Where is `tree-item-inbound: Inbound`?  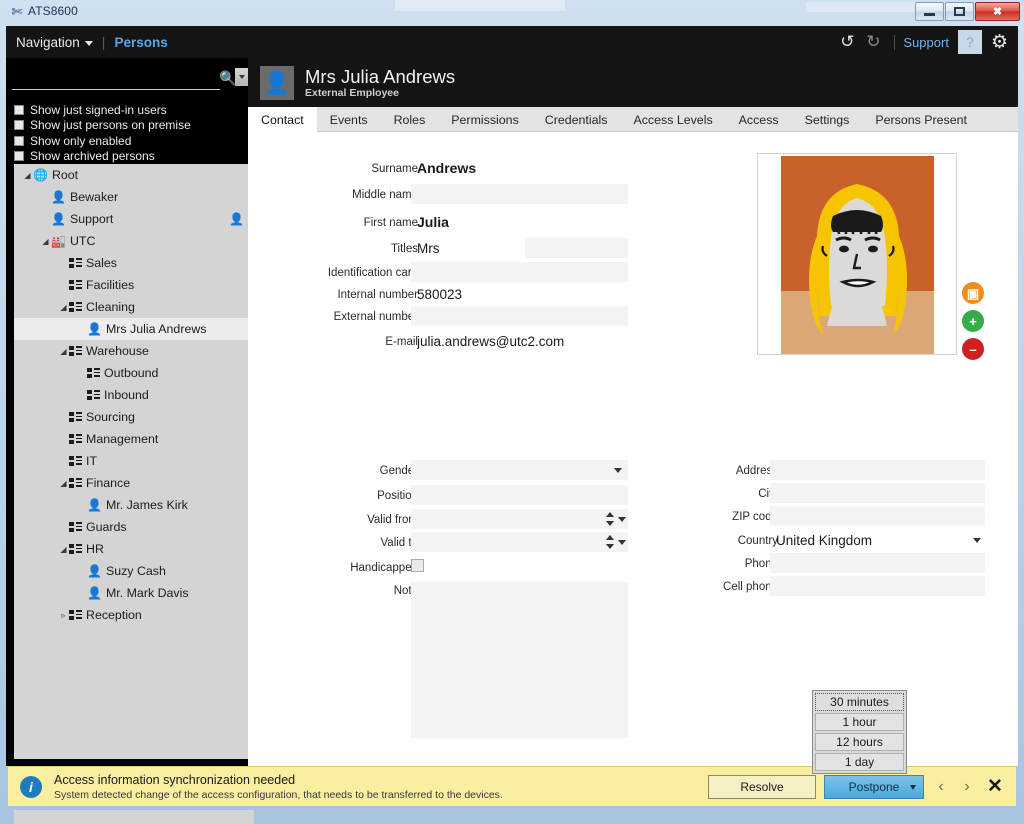 tree-item-inbound: Inbound is located at coordinates (131, 395).